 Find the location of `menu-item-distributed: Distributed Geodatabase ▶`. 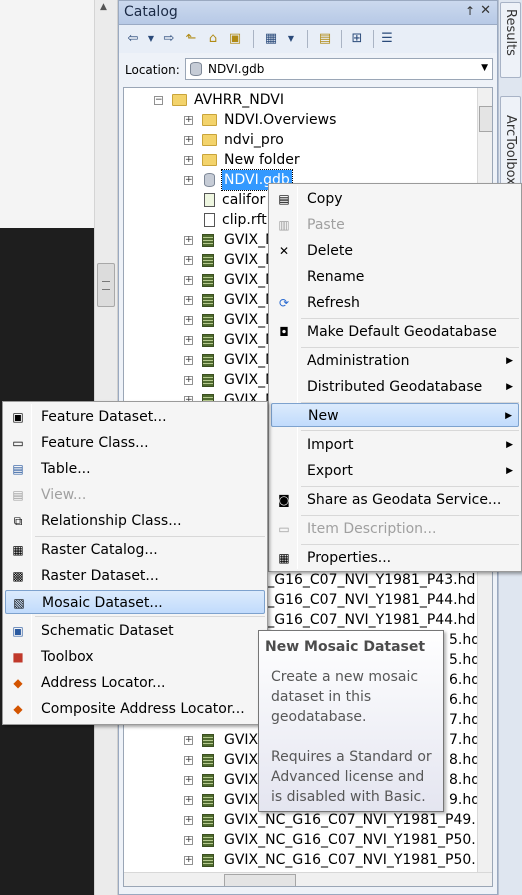

menu-item-distributed: Distributed Geodatabase ▶ is located at coordinates (395, 387).